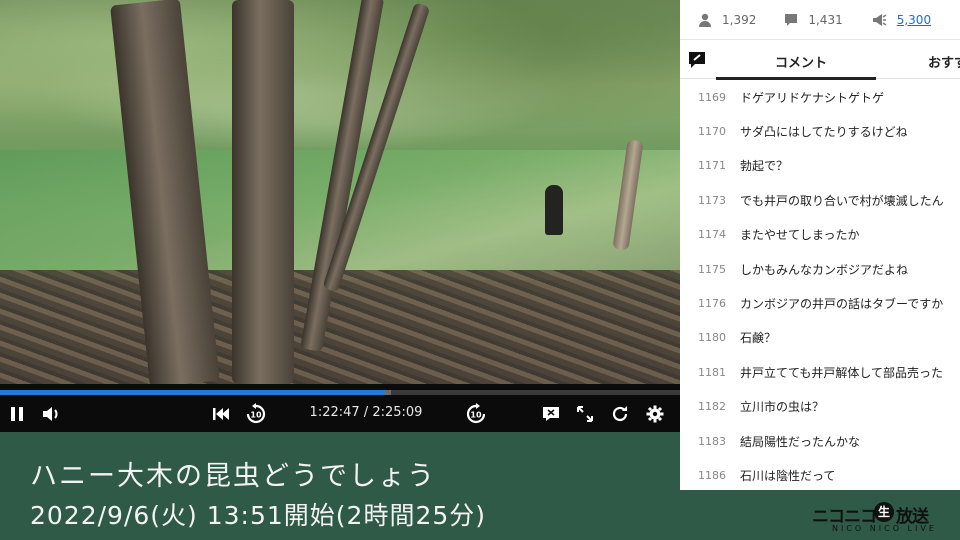 This screenshot has height=540, width=960. I want to click on skip-to-start-icon, so click(221, 414).